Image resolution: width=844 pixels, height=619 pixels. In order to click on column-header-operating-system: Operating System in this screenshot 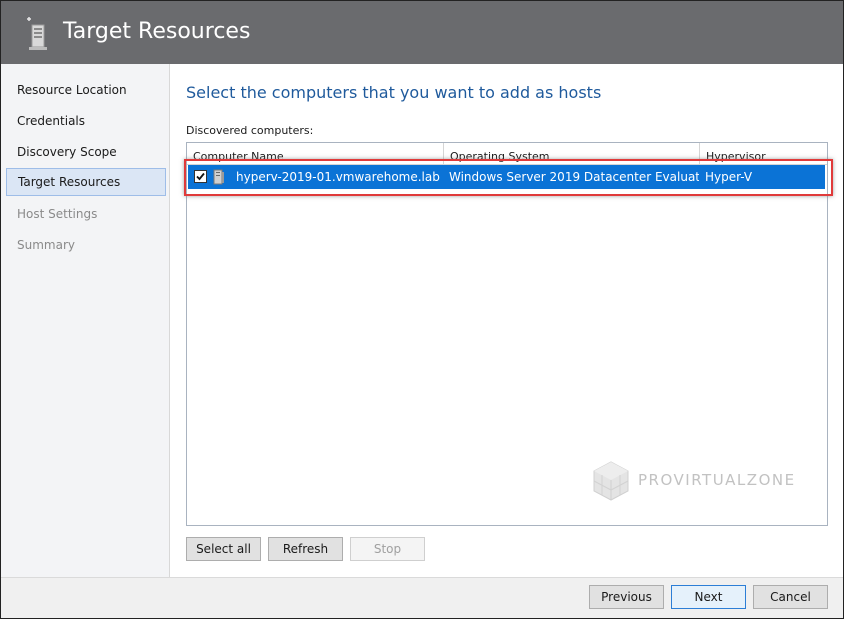, I will do `click(572, 153)`.